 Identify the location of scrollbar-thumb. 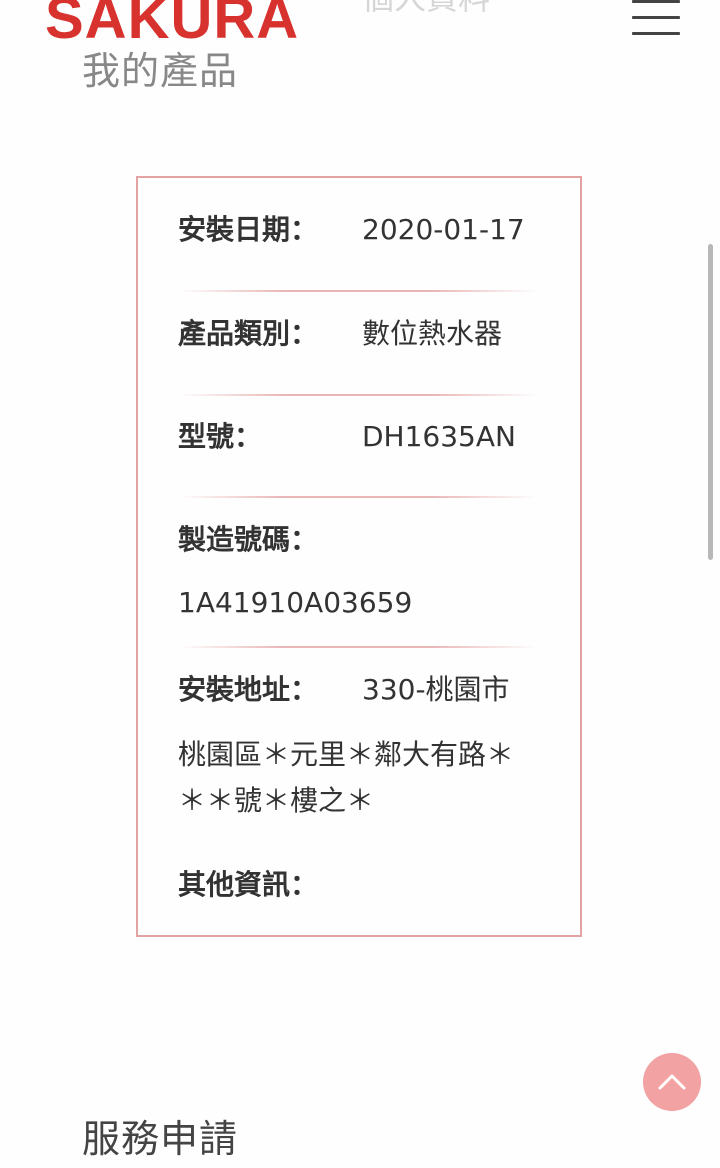
(710, 402).